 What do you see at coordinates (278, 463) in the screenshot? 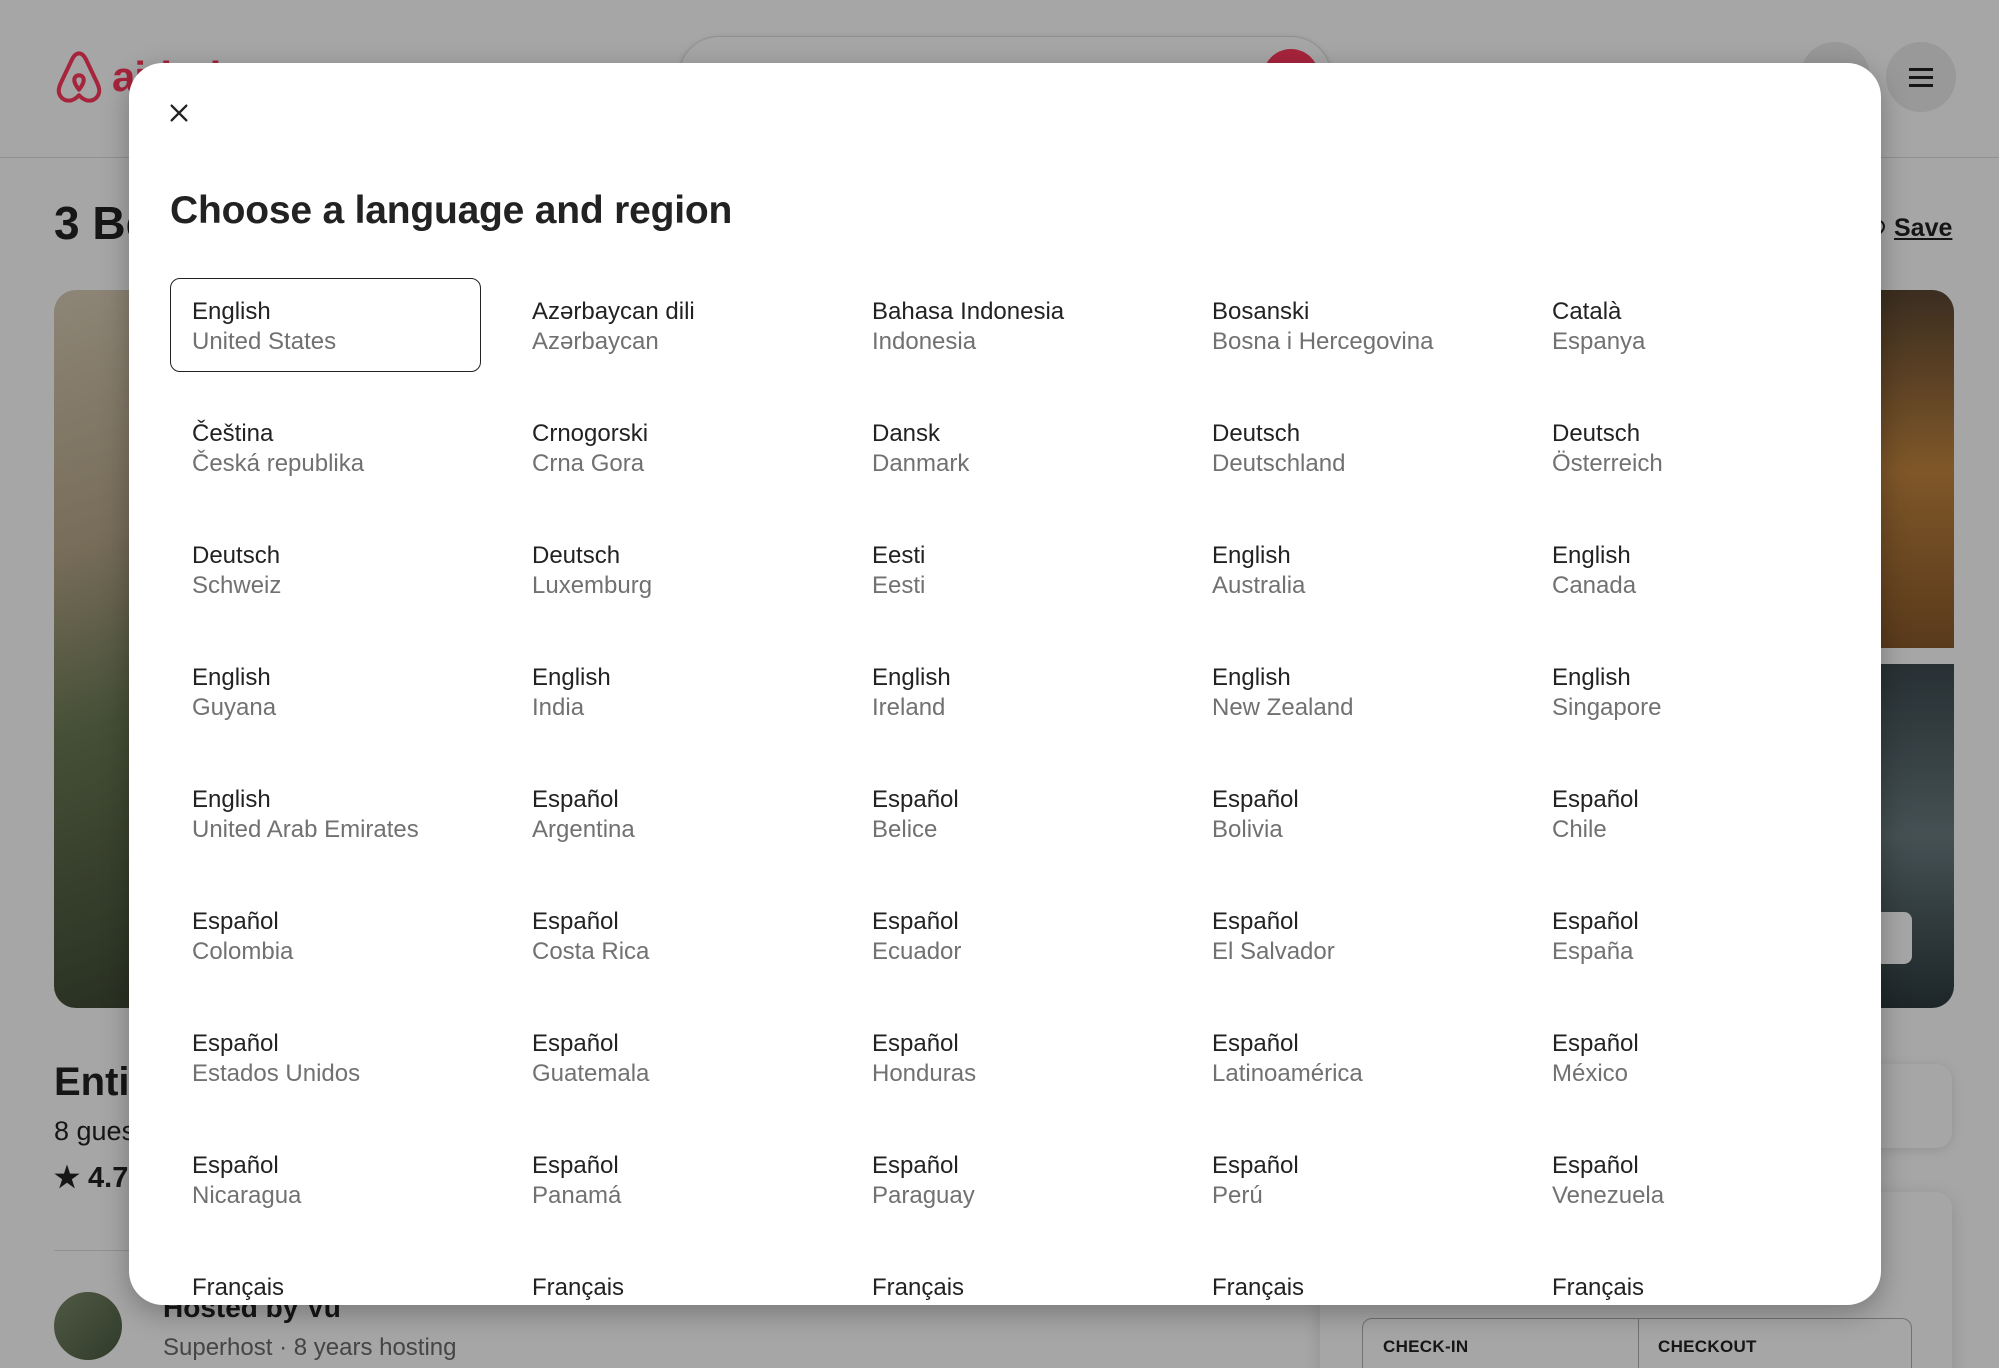
I see `language-region: Česká republika` at bounding box center [278, 463].